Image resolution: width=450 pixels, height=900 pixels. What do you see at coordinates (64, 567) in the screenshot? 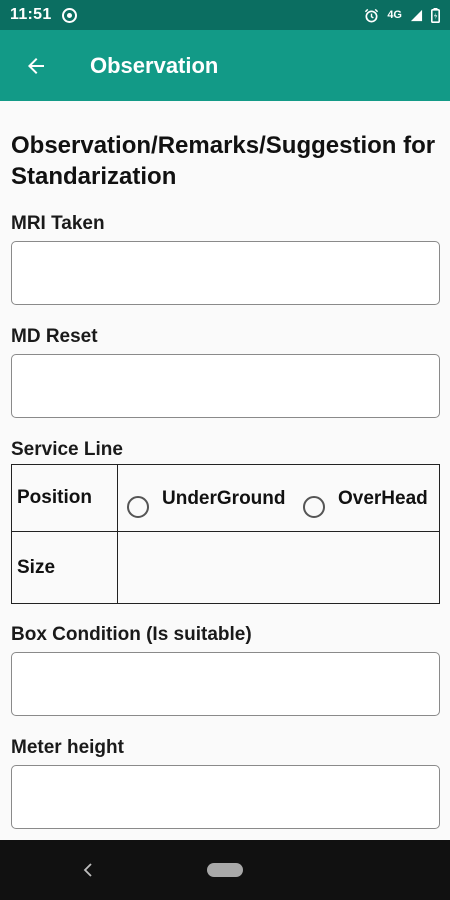
I see `size-label: Size` at bounding box center [64, 567].